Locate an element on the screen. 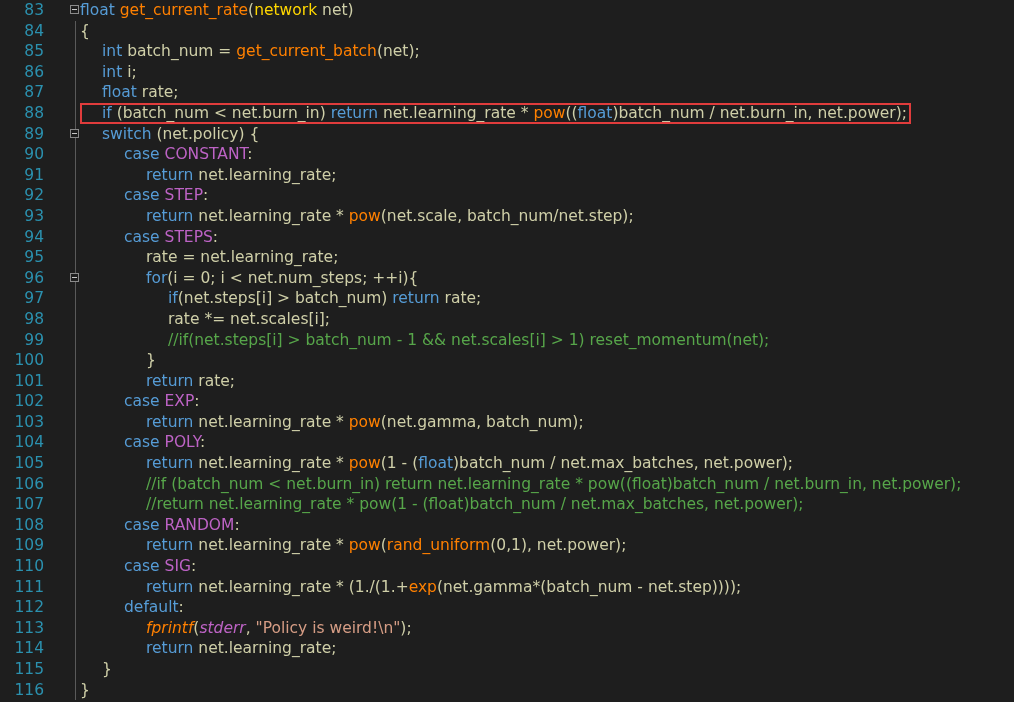 The width and height of the screenshot is (1014, 702). code-line: //if(net.steps[i] > batch_num - 1 && net.scales[i] > 1) reset_momentum(net); is located at coordinates (468, 340).